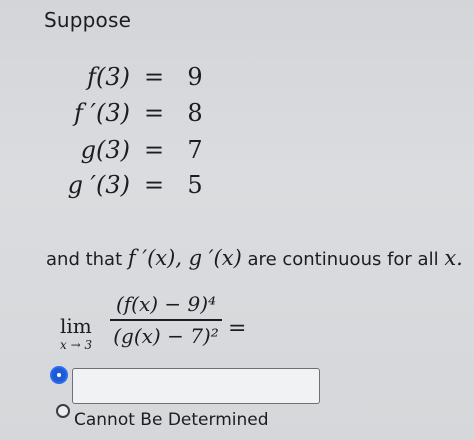 The width and height of the screenshot is (474, 440). What do you see at coordinates (102, 113) in the screenshot?
I see `equation-lhs: f ′(3)` at bounding box center [102, 113].